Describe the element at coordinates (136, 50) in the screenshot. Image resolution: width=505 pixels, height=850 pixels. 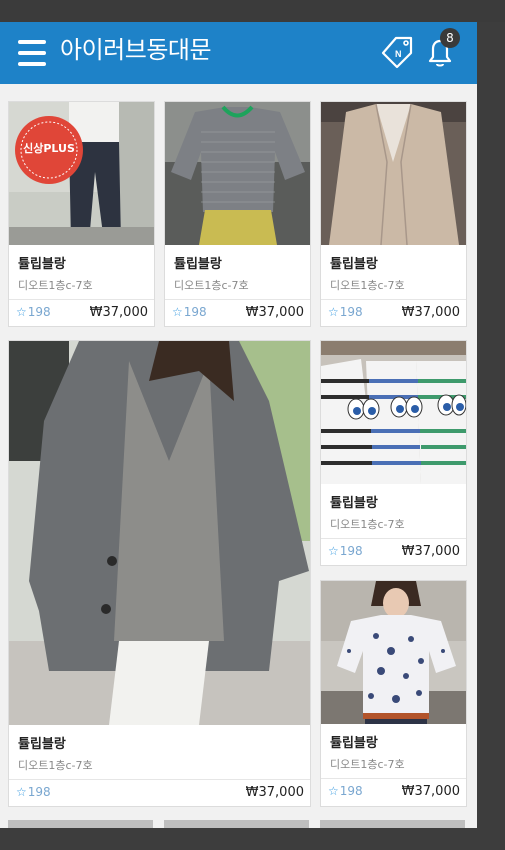
I see `app-title: 아이러브동대문` at that location.